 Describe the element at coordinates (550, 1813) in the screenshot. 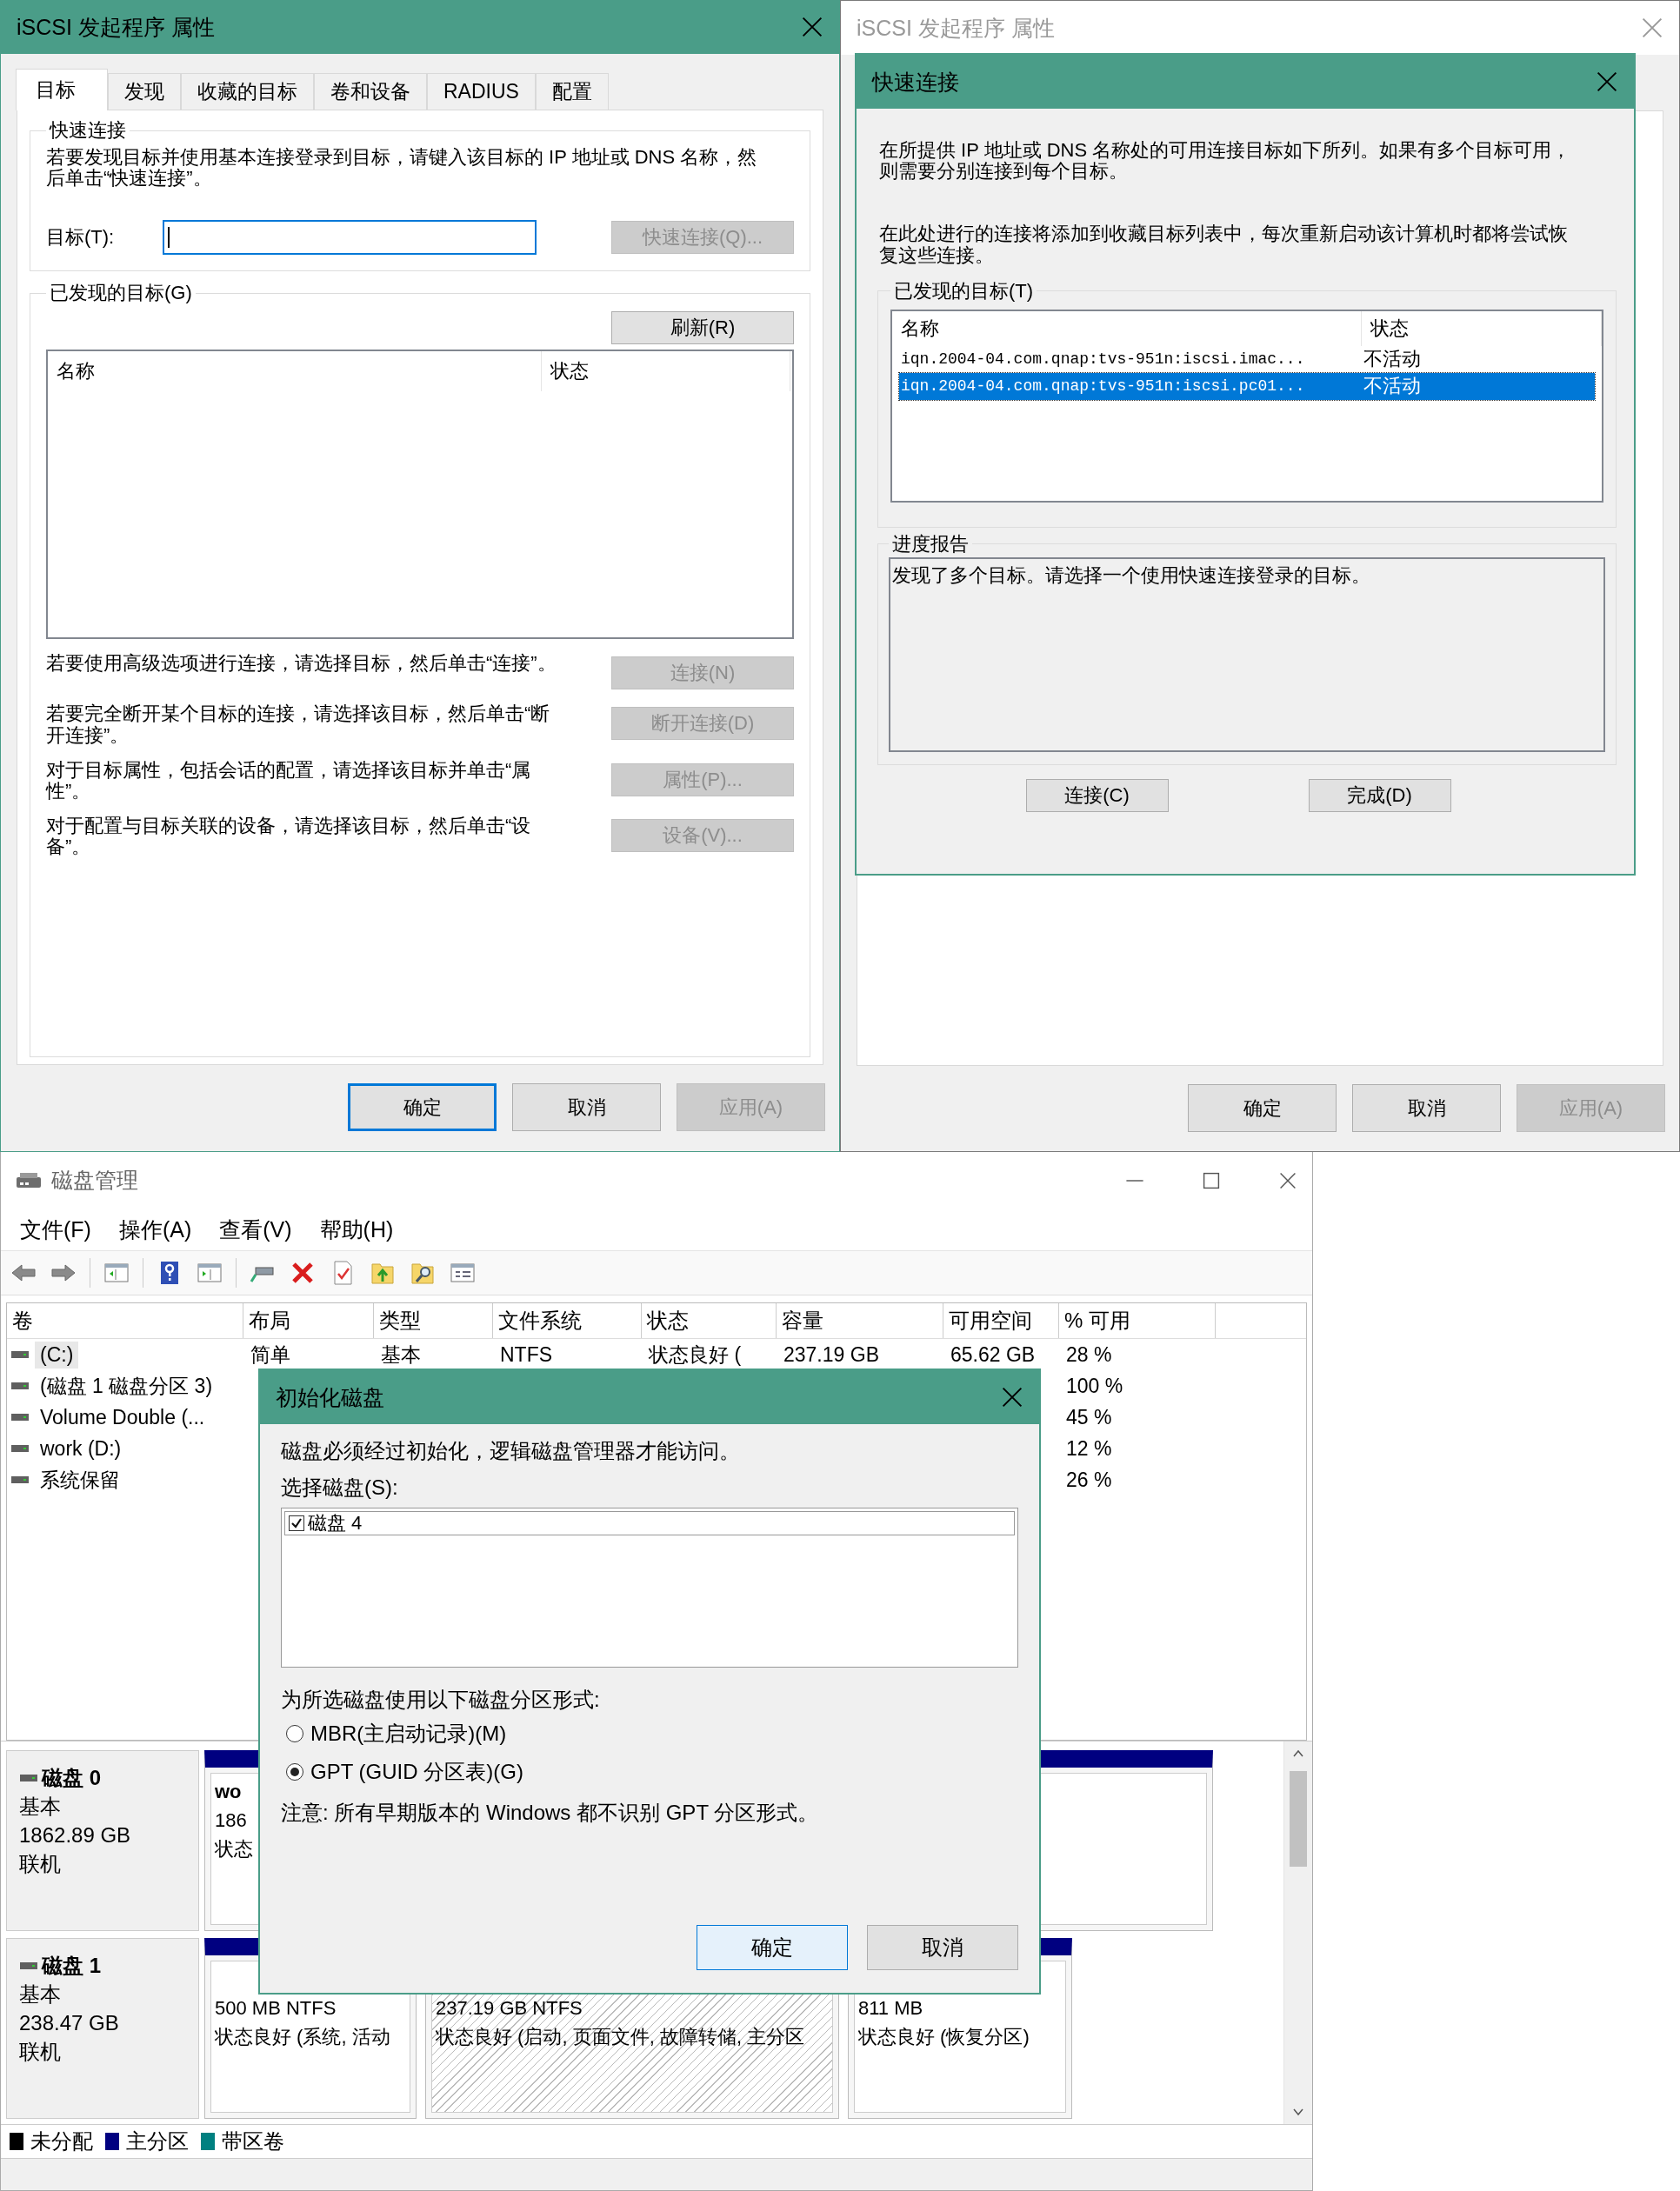

I see `note-text: 注意: 所有早期版本的 Windows 都不识别 GPT 分区形式。` at that location.